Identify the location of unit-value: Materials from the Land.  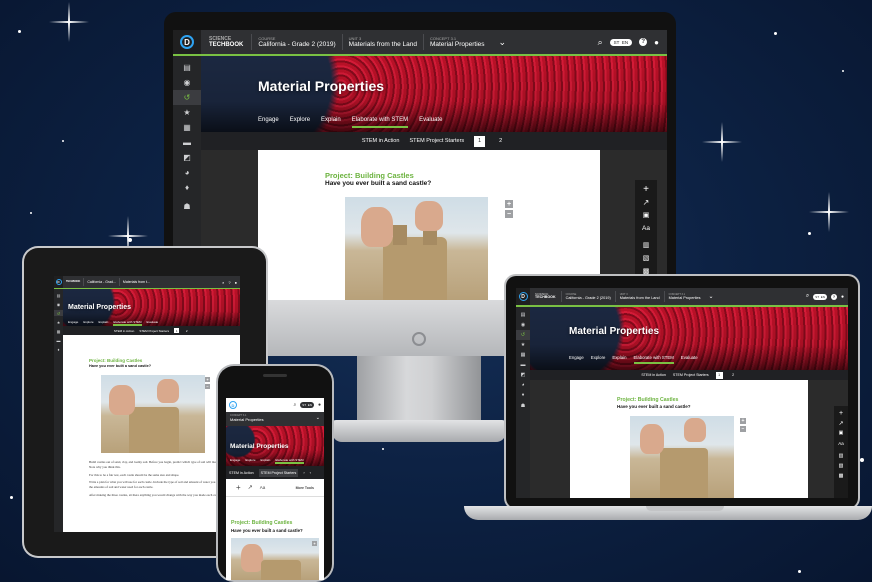
(640, 298).